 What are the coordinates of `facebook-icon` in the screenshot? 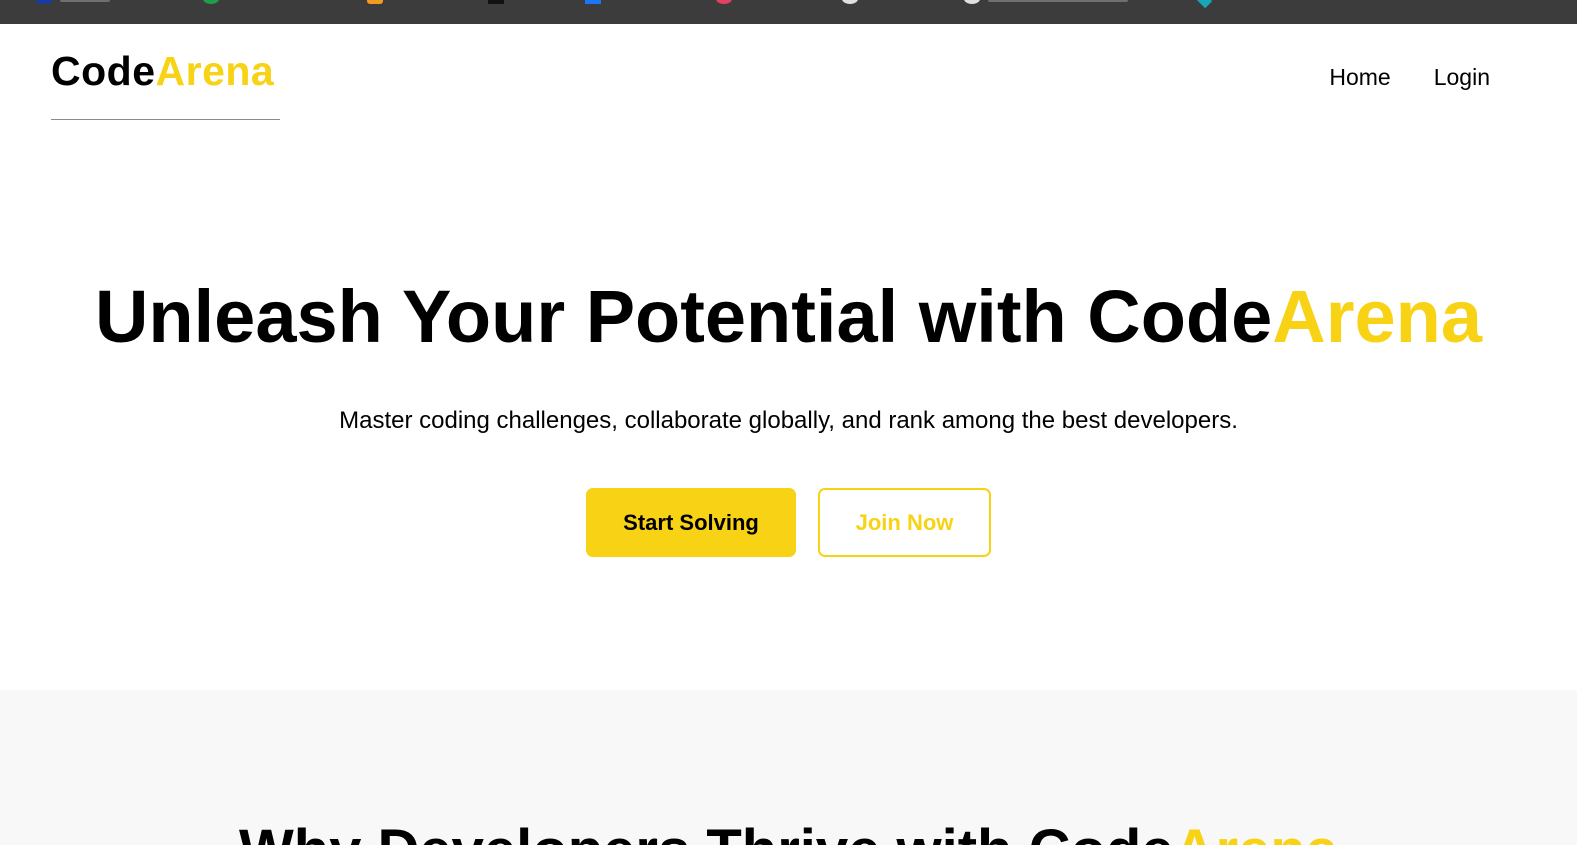 It's located at (593, 2).